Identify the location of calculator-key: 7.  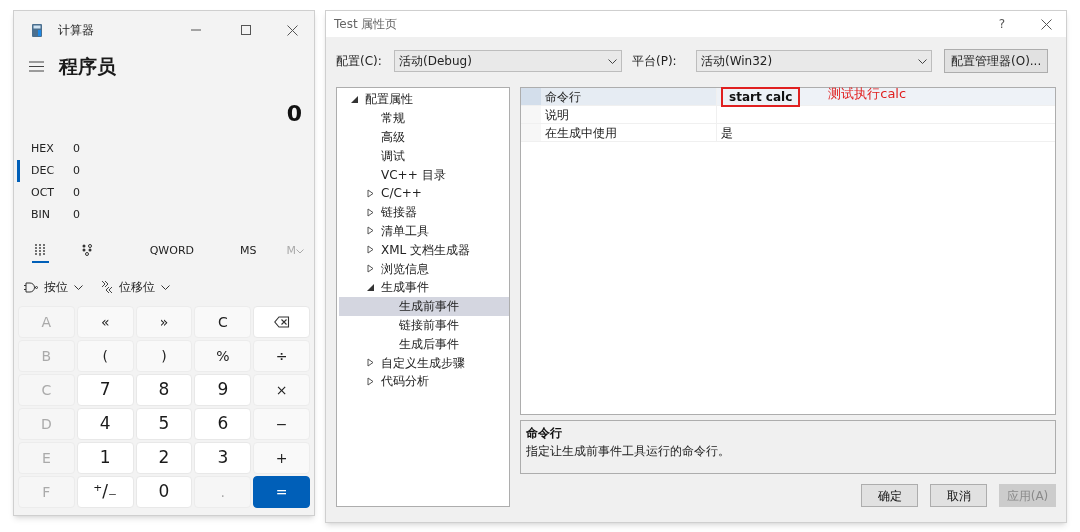
(105, 390).